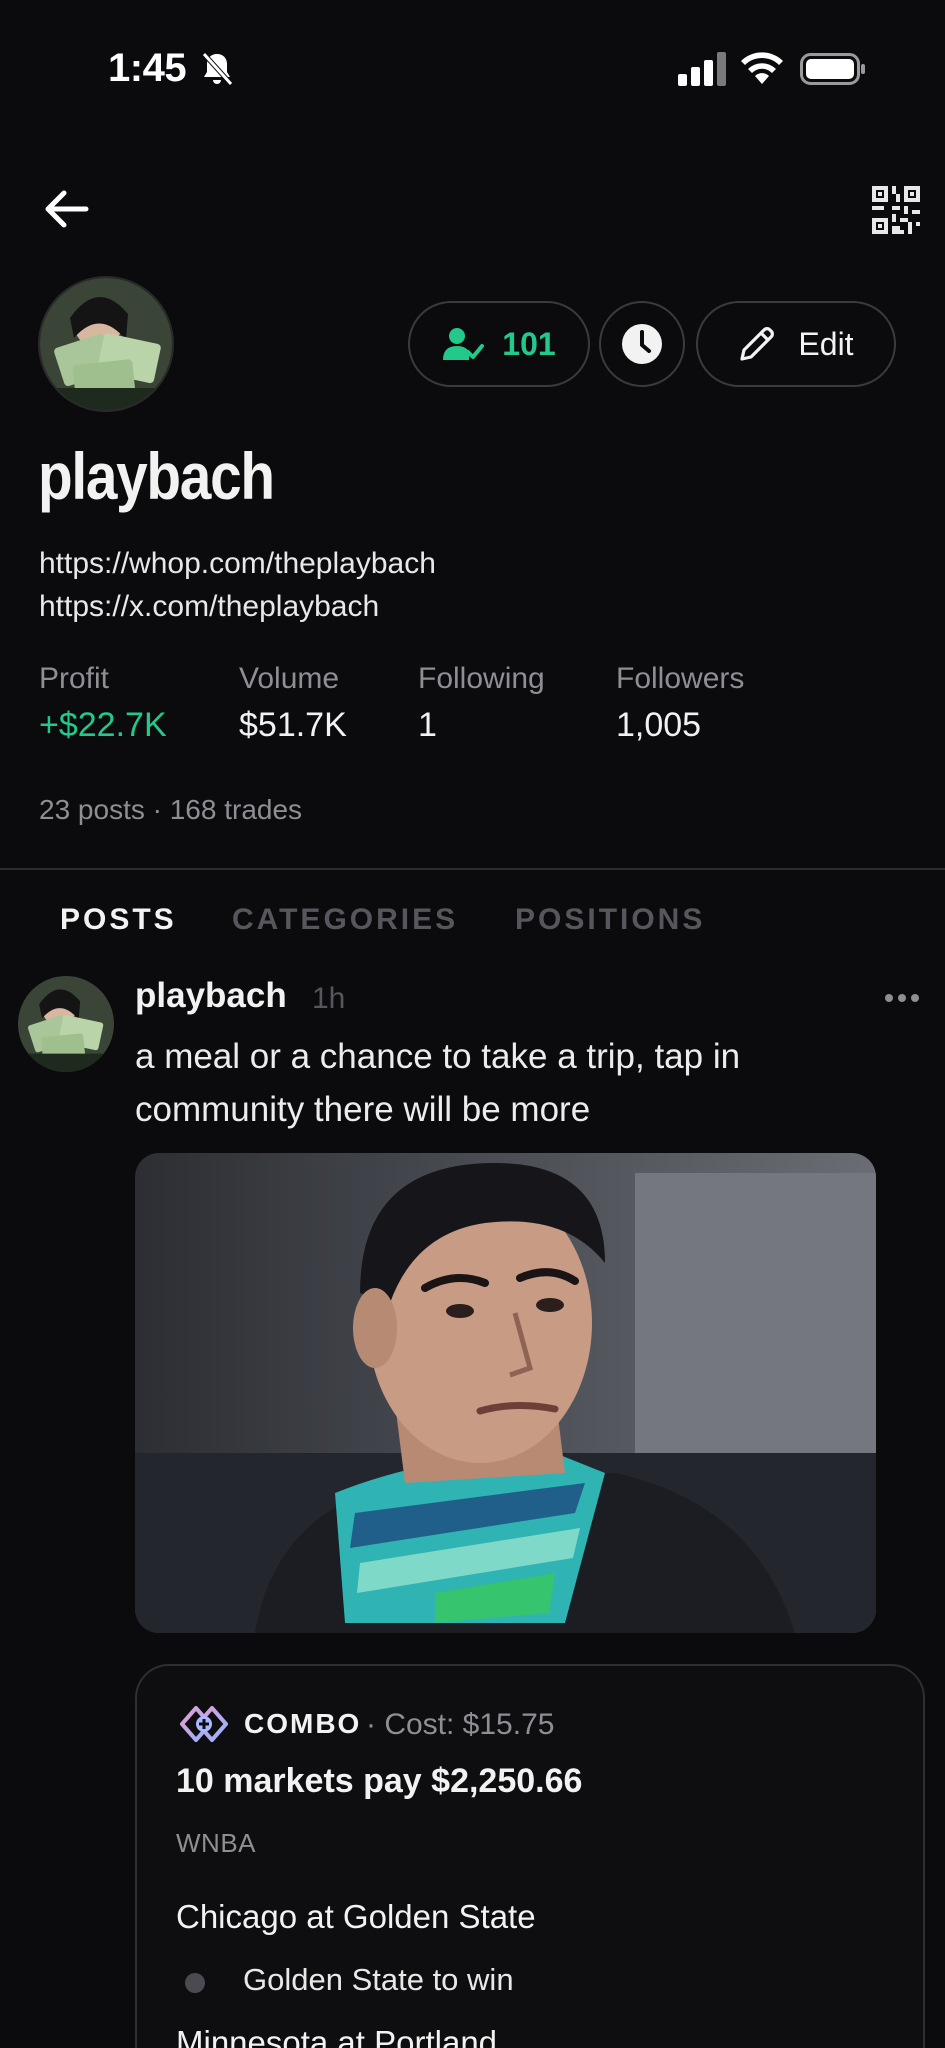  What do you see at coordinates (356, 1916) in the screenshot?
I see `game-title: Chicago at Golden State` at bounding box center [356, 1916].